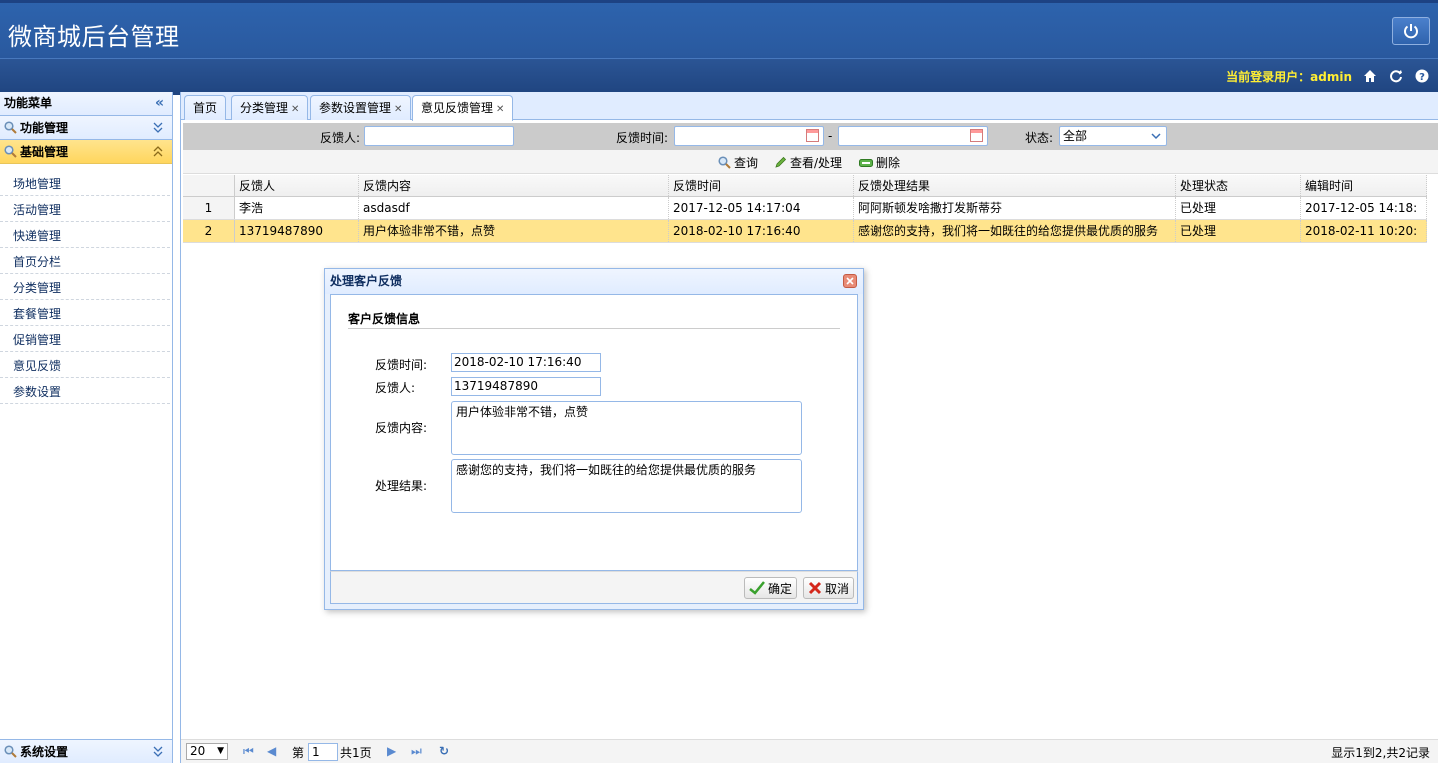 The height and width of the screenshot is (763, 1438). Describe the element at coordinates (209, 208) in the screenshot. I see `row-number: 1` at that location.